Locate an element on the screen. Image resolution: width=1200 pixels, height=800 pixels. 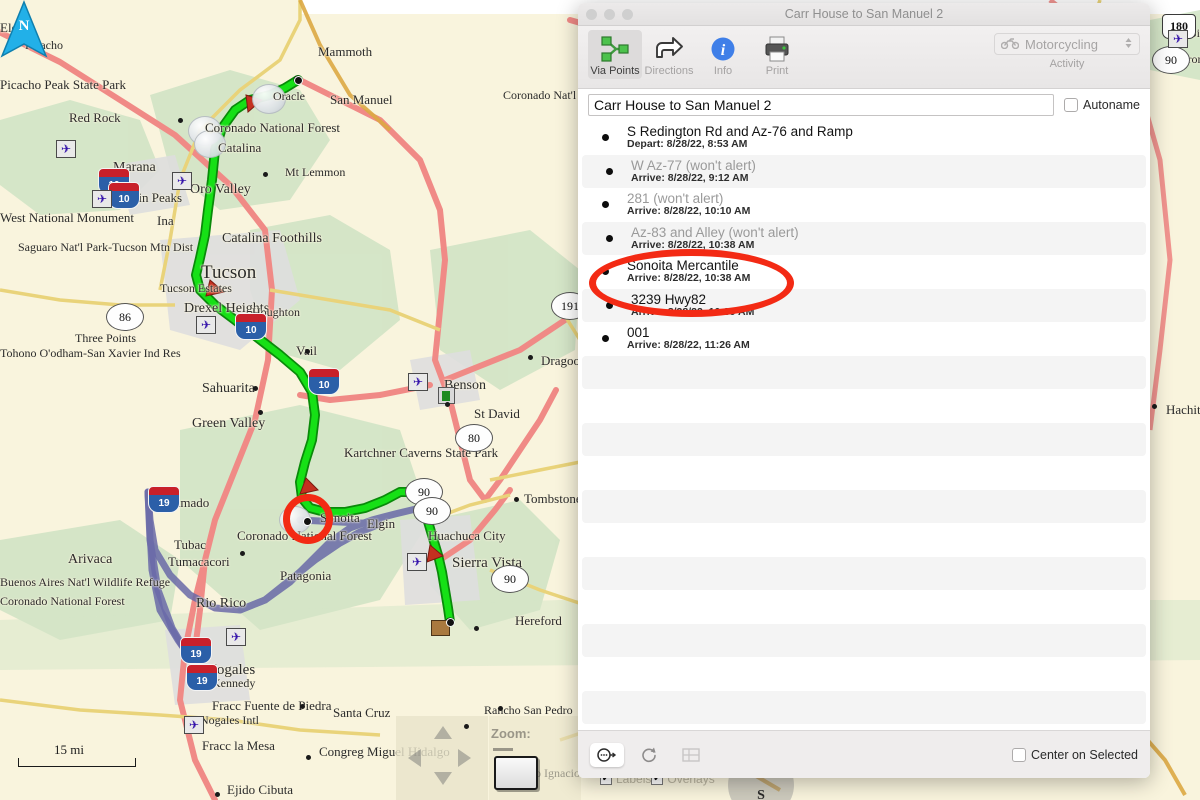
via-point-time: Arrive: 8/28/22, 11:26 AM is located at coordinates (688, 345).